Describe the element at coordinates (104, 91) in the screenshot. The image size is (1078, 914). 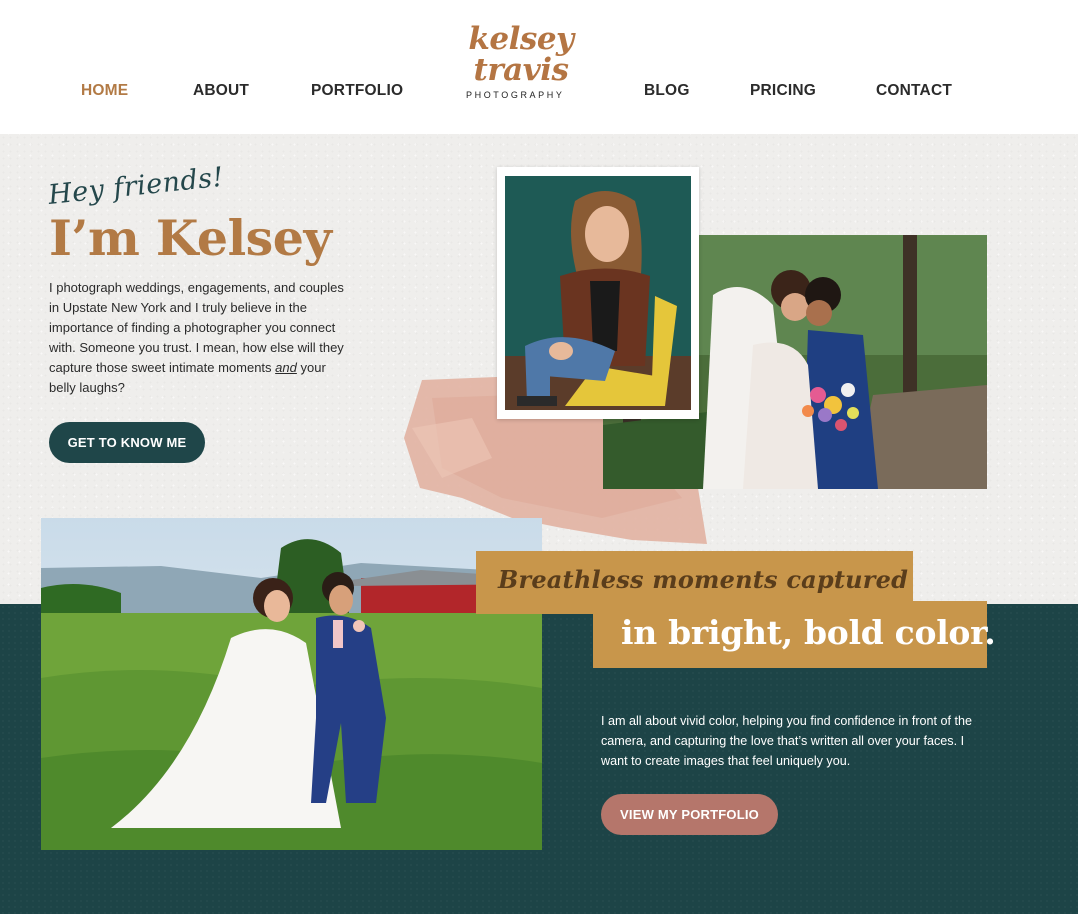
I see `nav-home: HOME` at that location.